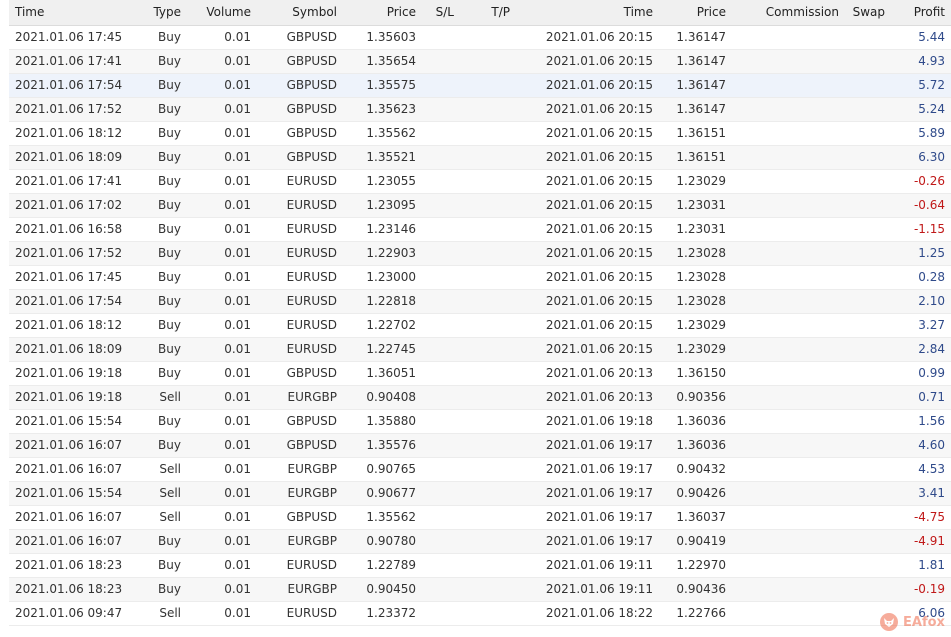 The width and height of the screenshot is (951, 637). I want to click on close-price-cell: 1.23029, so click(701, 325).